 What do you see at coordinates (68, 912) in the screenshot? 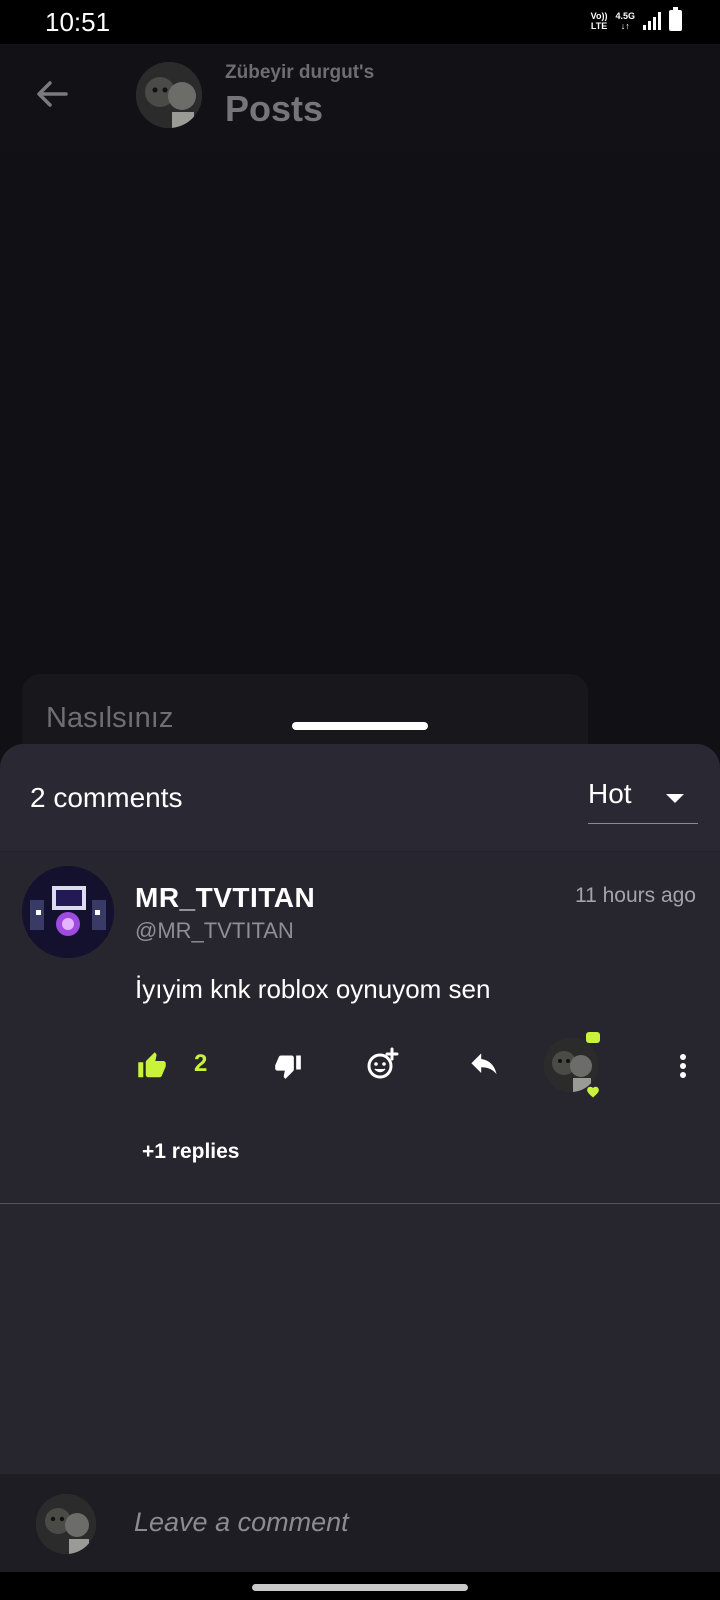
I see `comment-author-avatar` at bounding box center [68, 912].